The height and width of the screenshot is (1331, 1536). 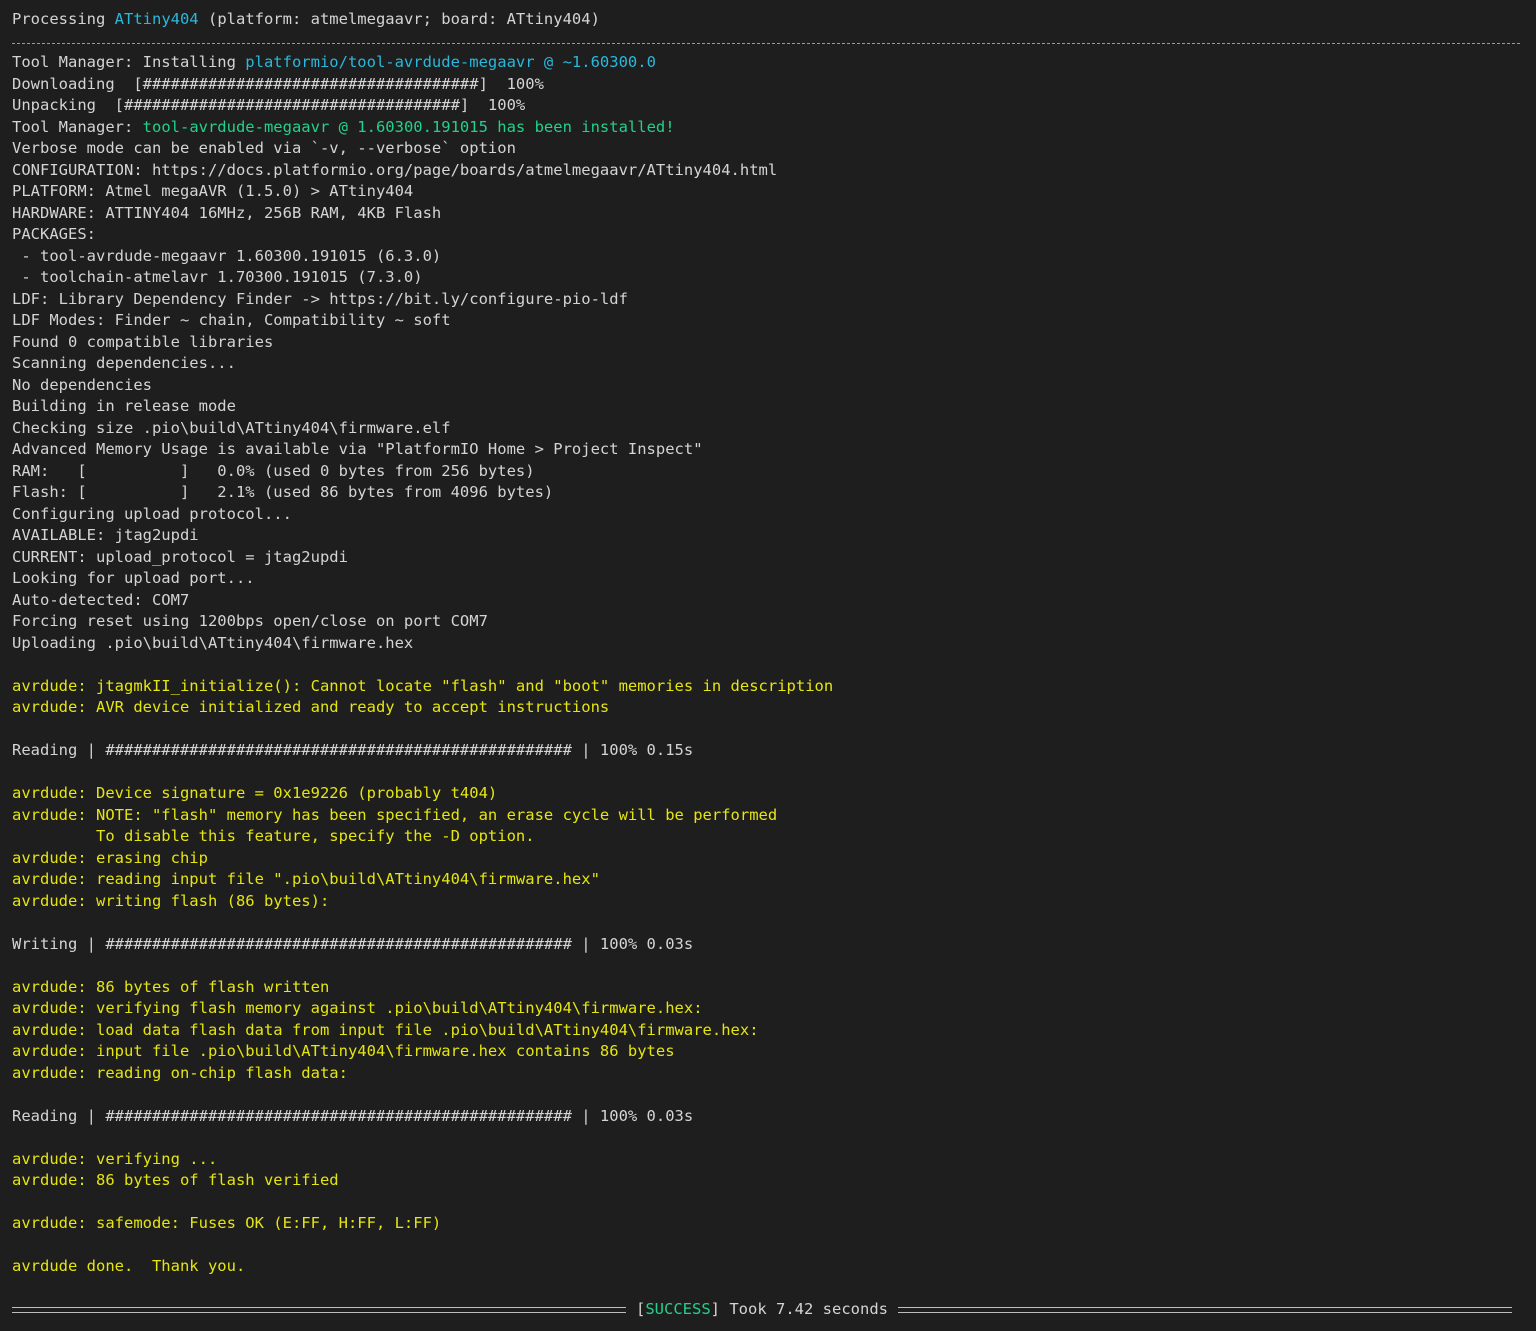 What do you see at coordinates (774, 235) in the screenshot?
I see `log-line: PACKAGES:` at bounding box center [774, 235].